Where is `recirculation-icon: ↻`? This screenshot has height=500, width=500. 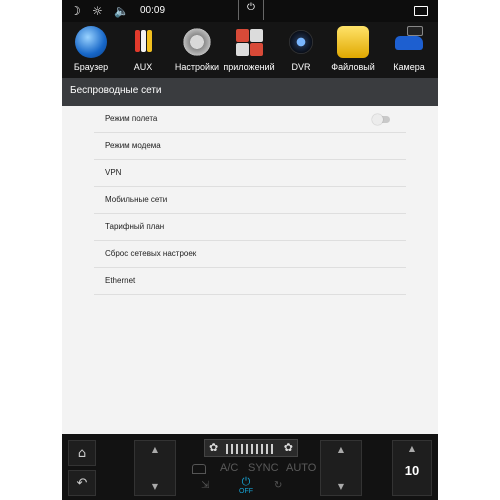
recirculation-icon: ↻ is located at coordinates (278, 485).